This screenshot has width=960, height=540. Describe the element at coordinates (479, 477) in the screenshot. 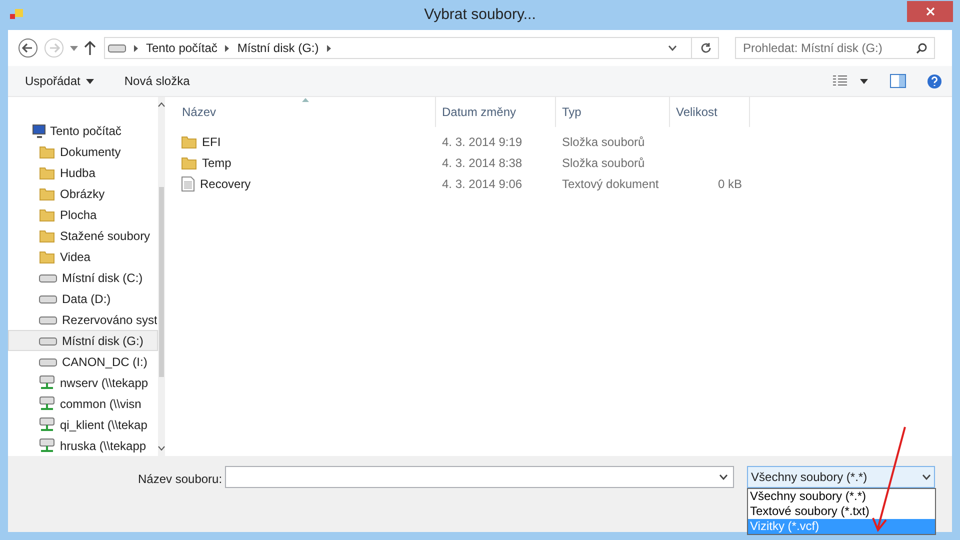

I see `file-name-field` at that location.